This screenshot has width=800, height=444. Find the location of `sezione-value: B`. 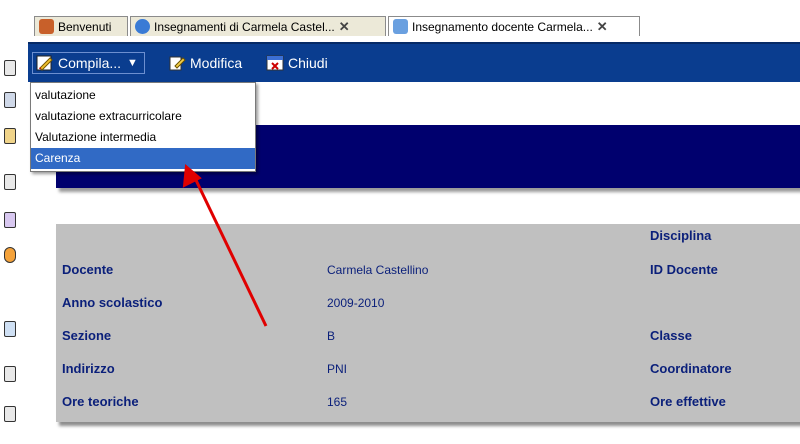

sezione-value: B is located at coordinates (331, 336).